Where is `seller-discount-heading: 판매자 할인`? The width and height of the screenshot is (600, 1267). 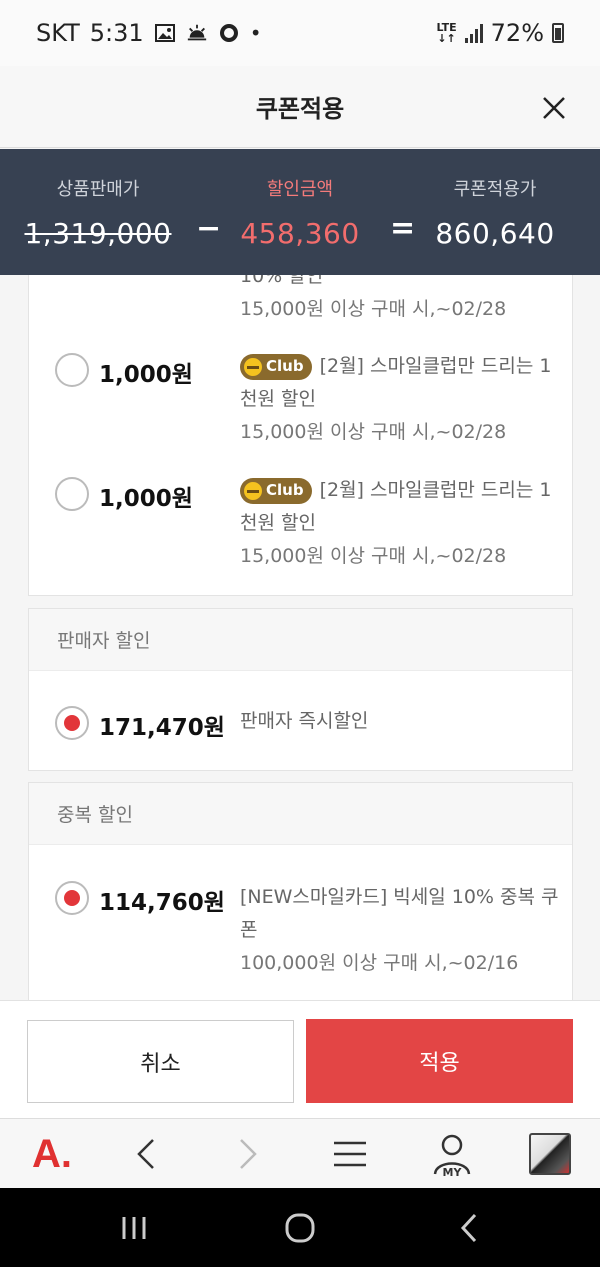
seller-discount-heading: 판매자 할인 is located at coordinates (300, 640).